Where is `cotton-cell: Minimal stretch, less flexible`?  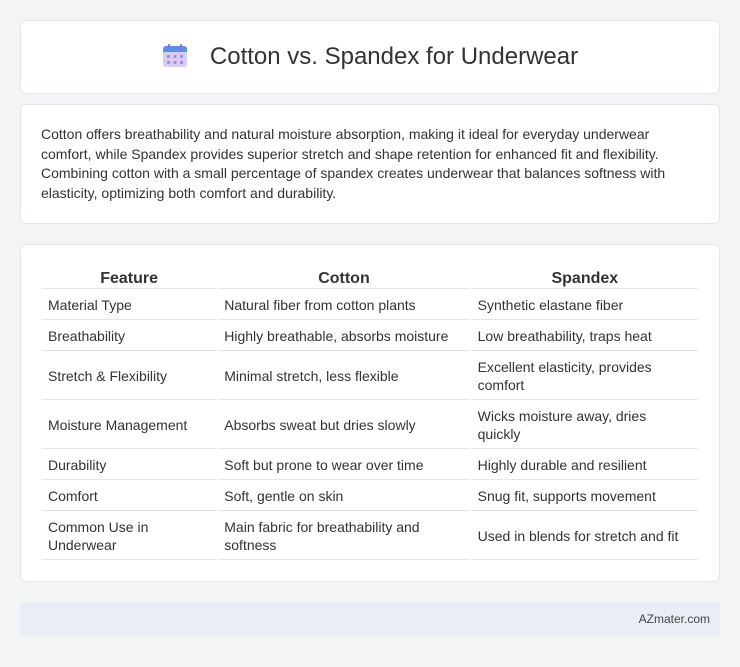 cotton-cell: Minimal stretch, less flexible is located at coordinates (344, 376).